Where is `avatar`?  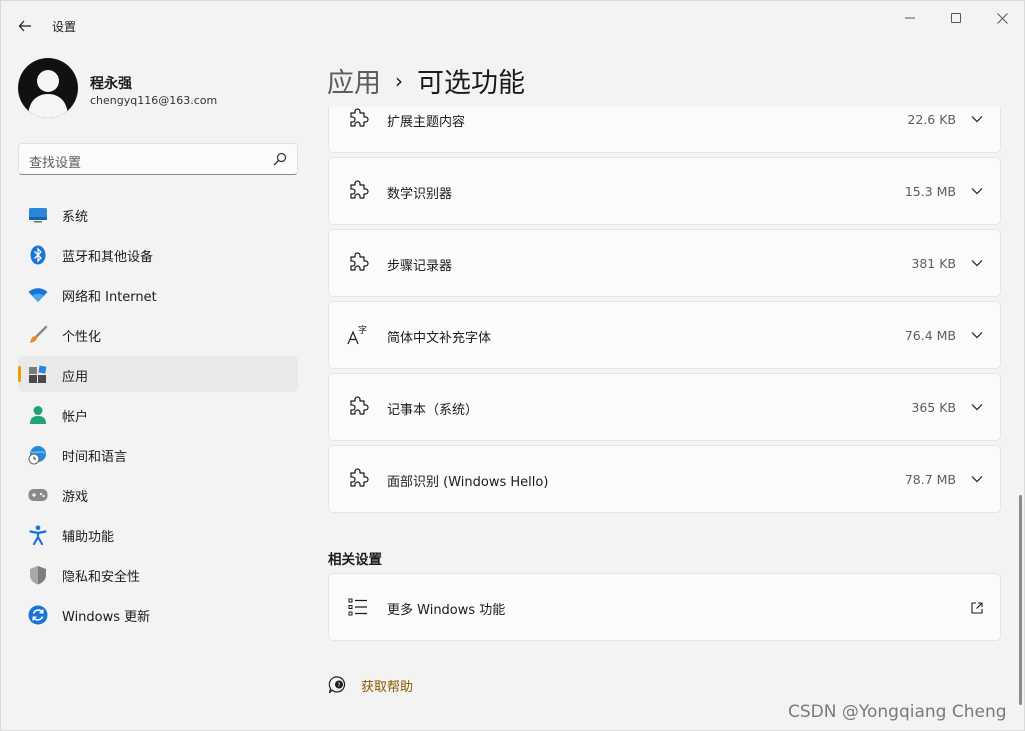 avatar is located at coordinates (48, 88).